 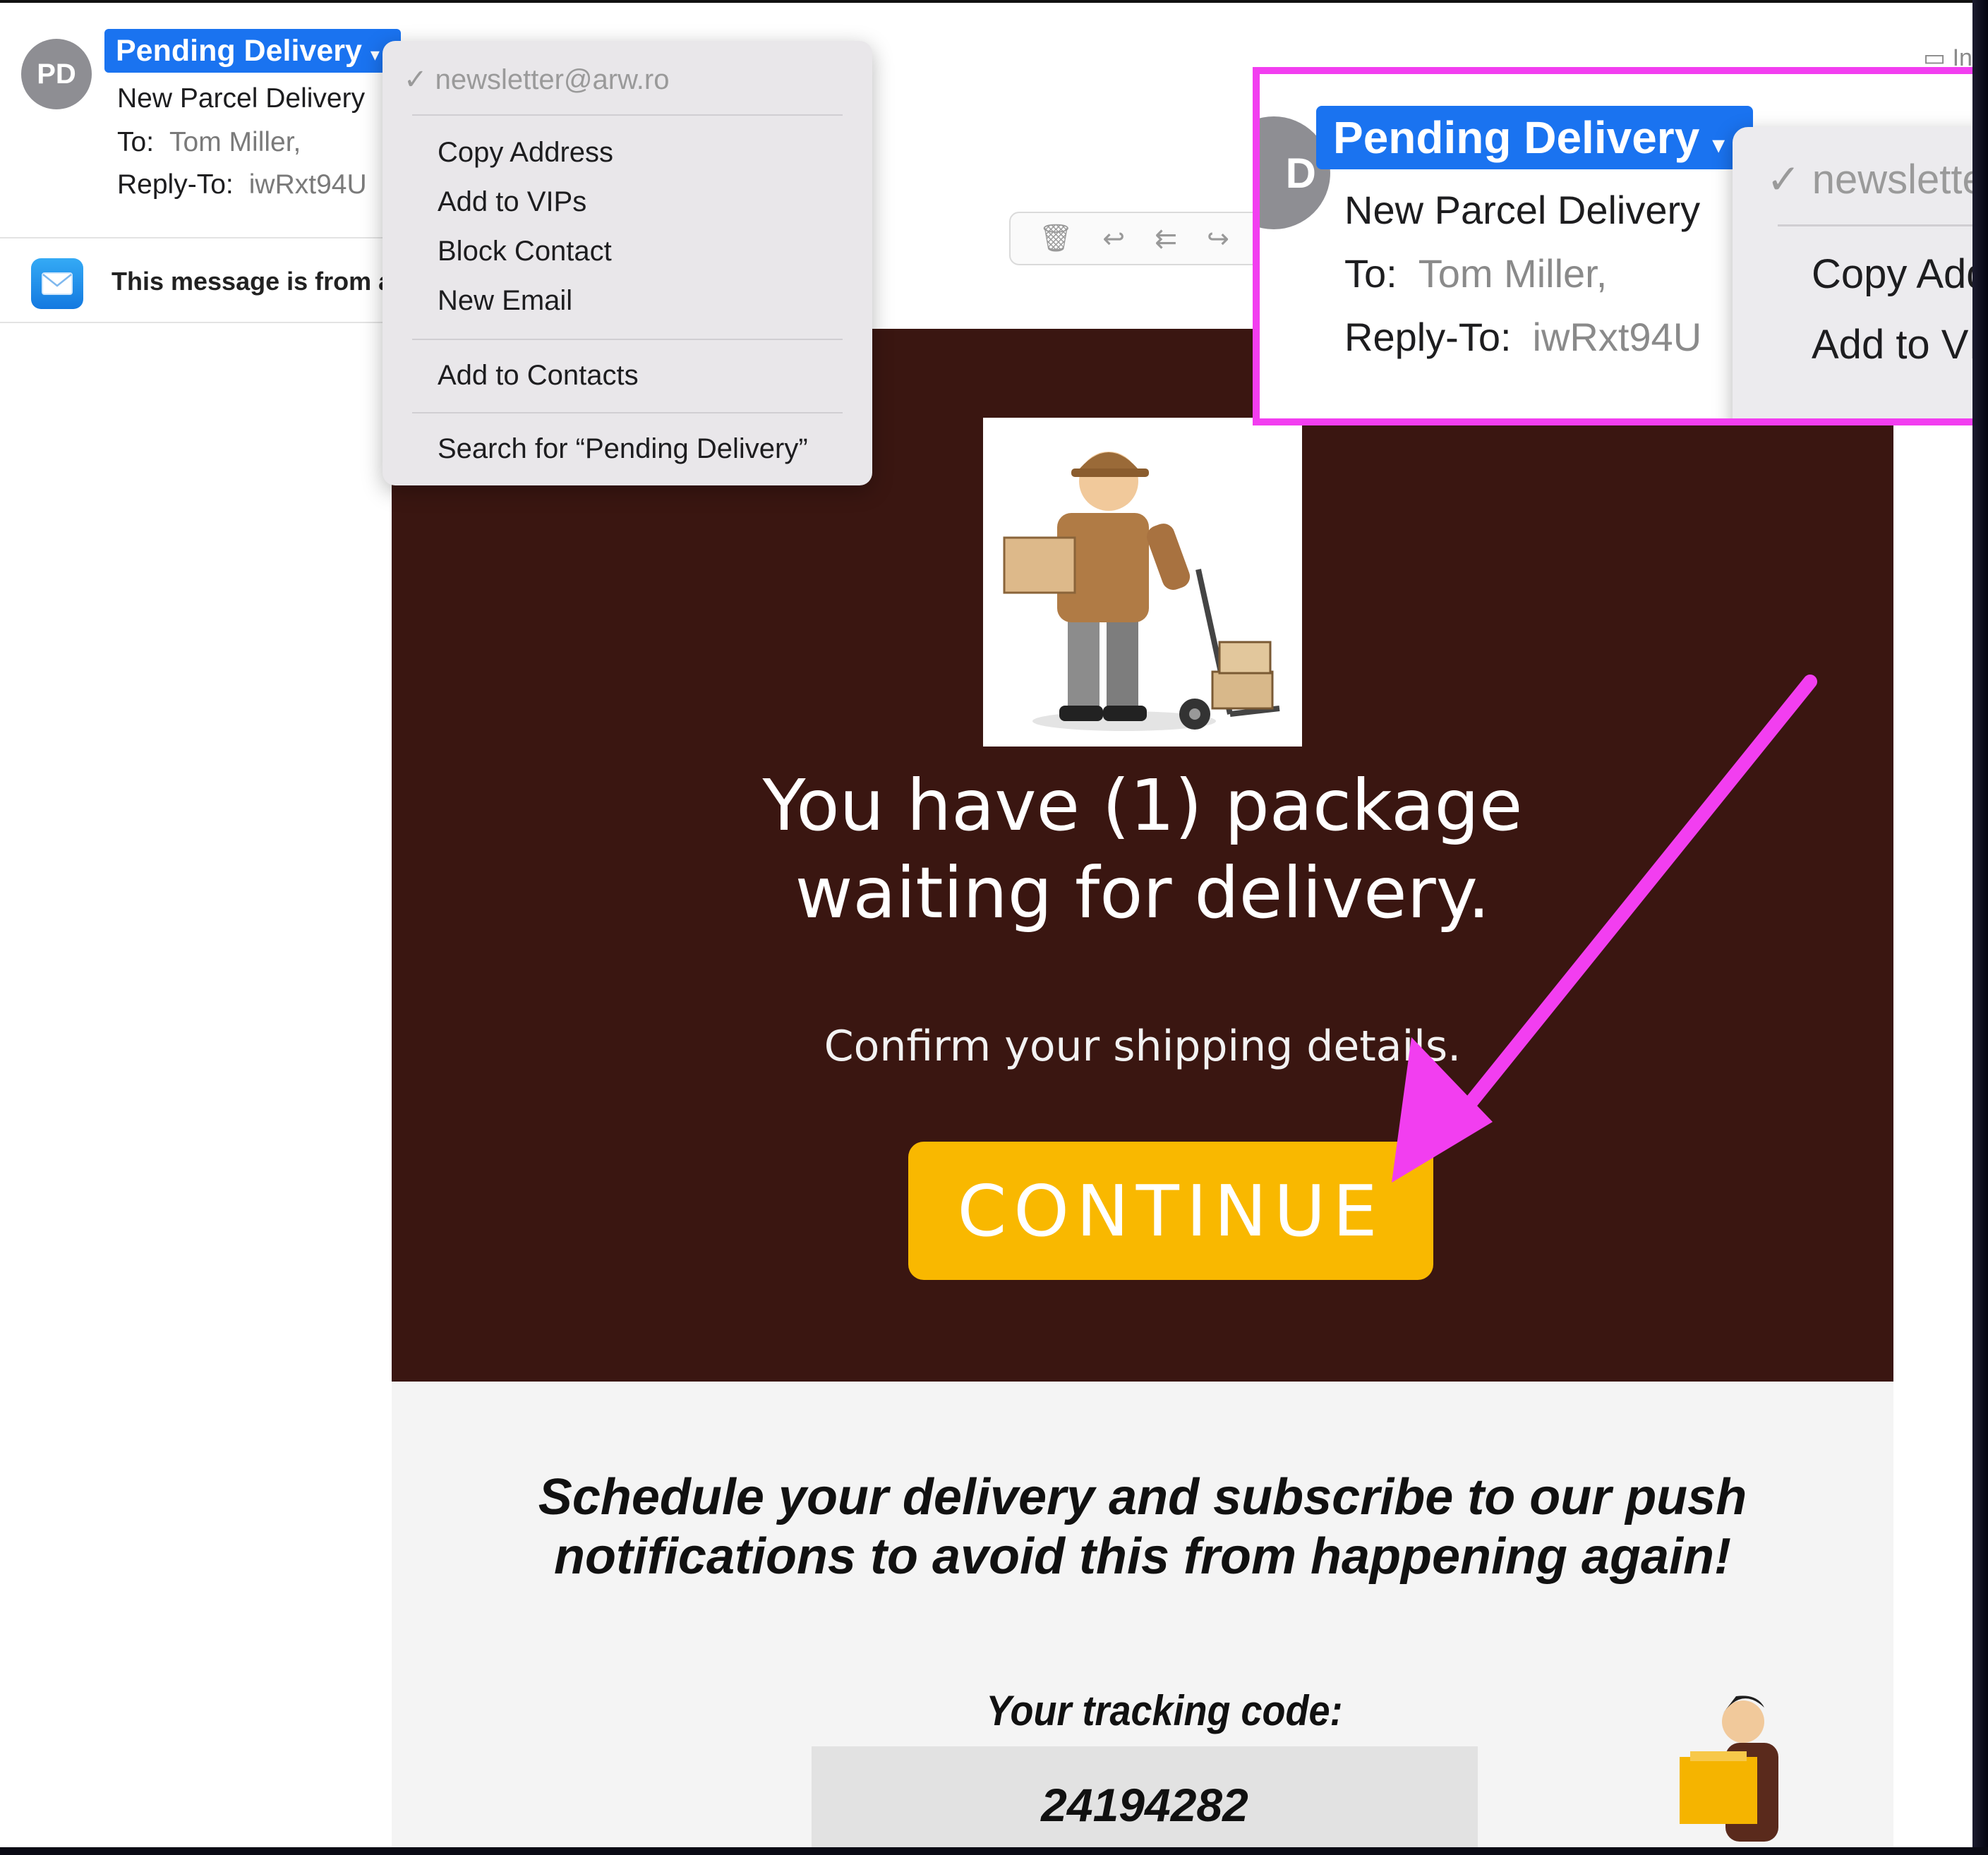 What do you see at coordinates (1370, 273) in the screenshot?
I see `callout-to-label: To:` at bounding box center [1370, 273].